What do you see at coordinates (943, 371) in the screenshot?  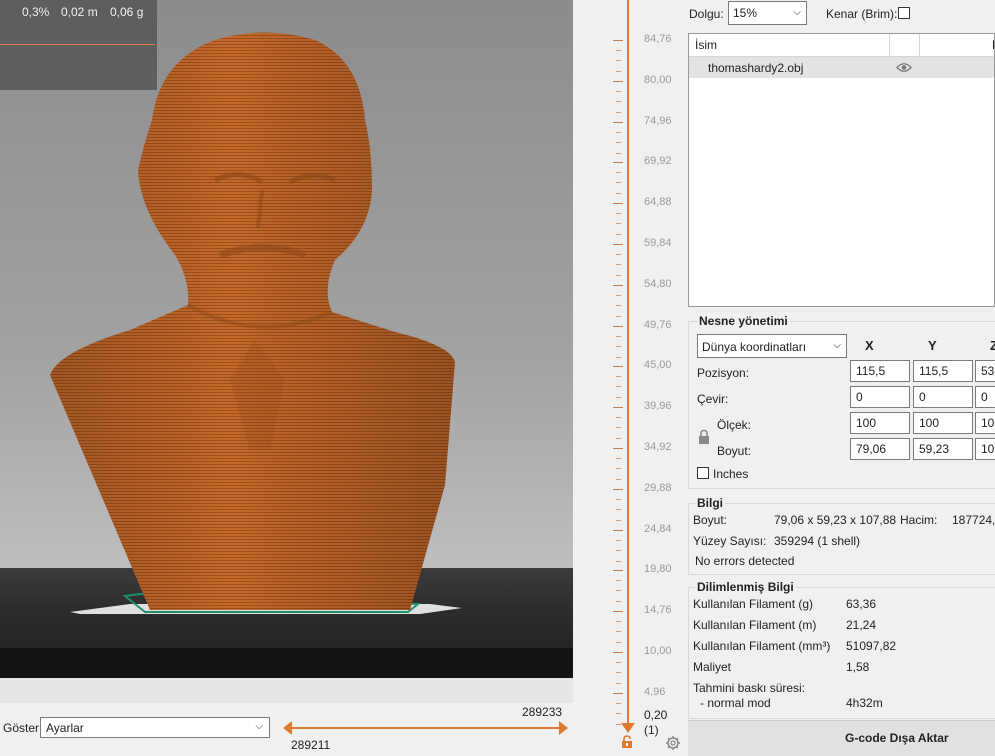 I see `position-y-field: 115,5` at bounding box center [943, 371].